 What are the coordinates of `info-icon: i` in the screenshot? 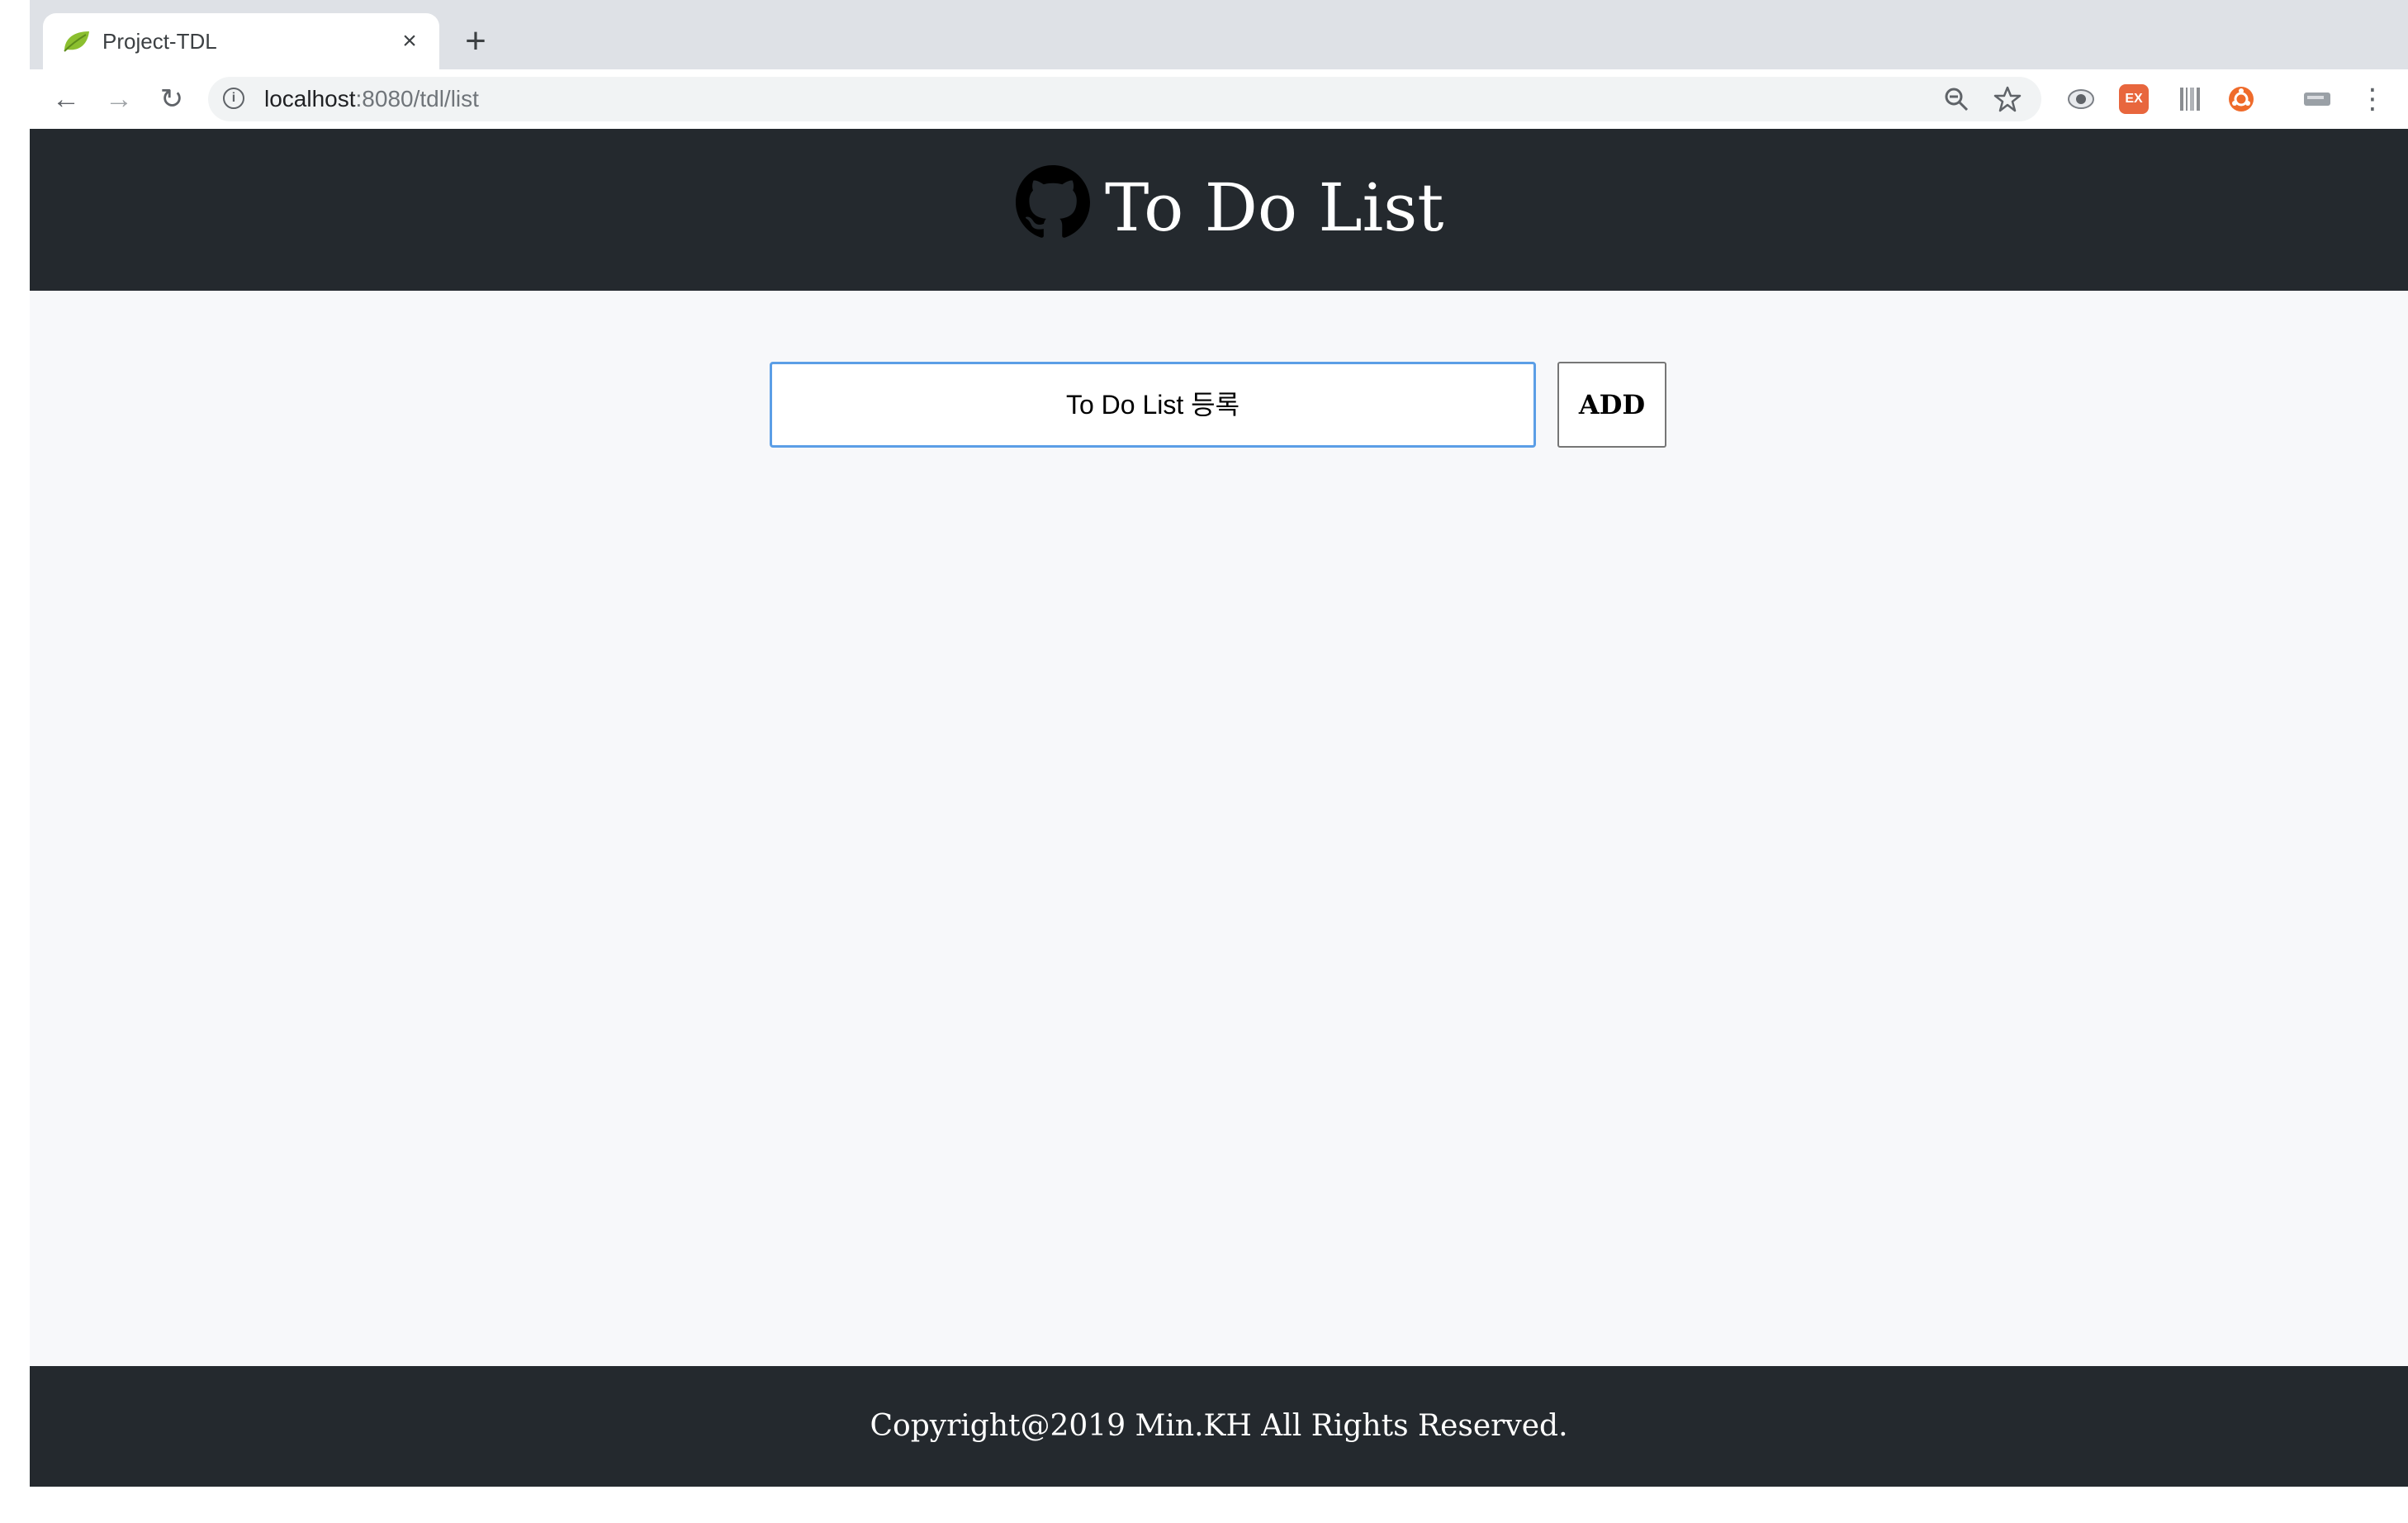 It's located at (233, 98).